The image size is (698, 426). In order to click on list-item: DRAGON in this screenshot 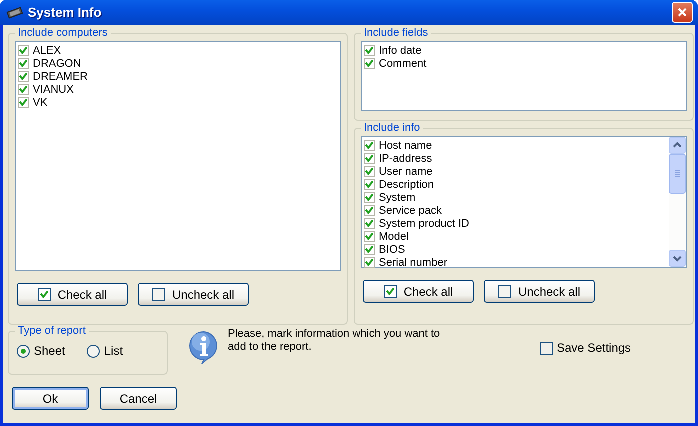, I will do `click(57, 64)`.